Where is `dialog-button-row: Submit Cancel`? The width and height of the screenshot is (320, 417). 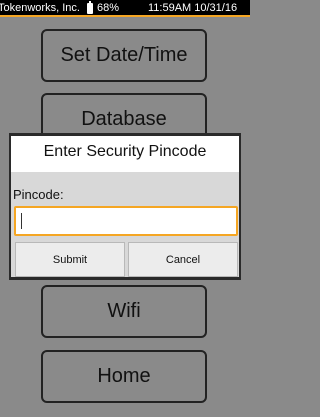 dialog-button-row: Submit Cancel is located at coordinates (125, 259).